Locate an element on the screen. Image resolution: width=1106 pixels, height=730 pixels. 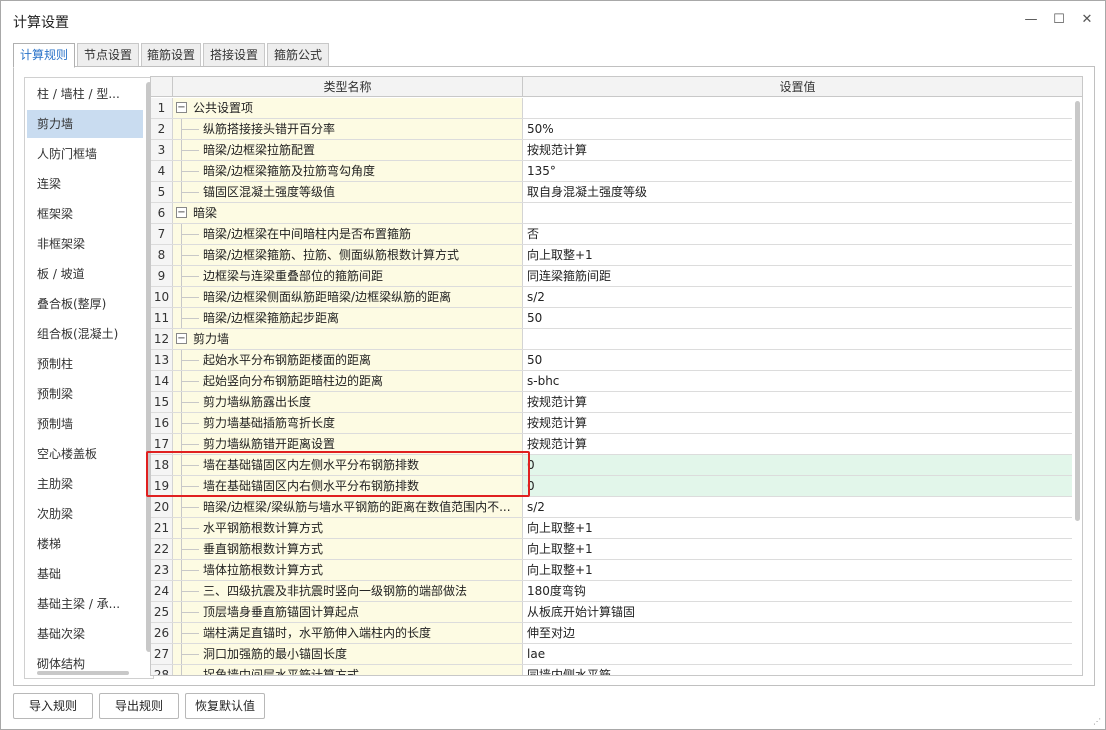
table-row: 8 暗梁/边框梁箍筋、拉筋、侧面纵筋根数计算方式 向上取整+1 is located at coordinates (611, 255).